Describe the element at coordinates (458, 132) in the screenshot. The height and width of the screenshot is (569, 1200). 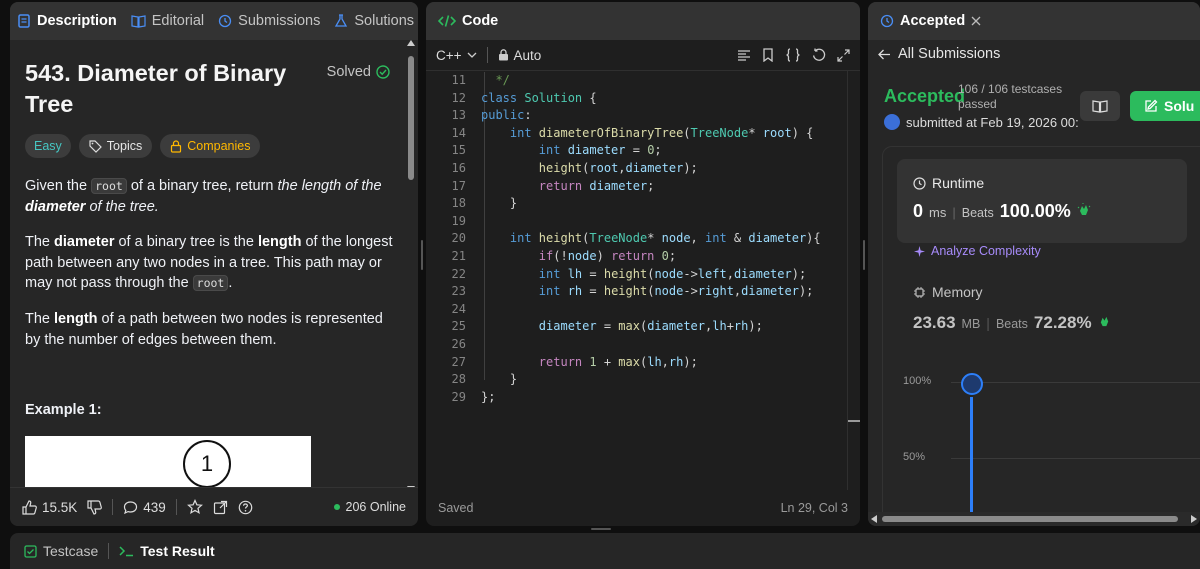
I see `line-number: 14` at that location.